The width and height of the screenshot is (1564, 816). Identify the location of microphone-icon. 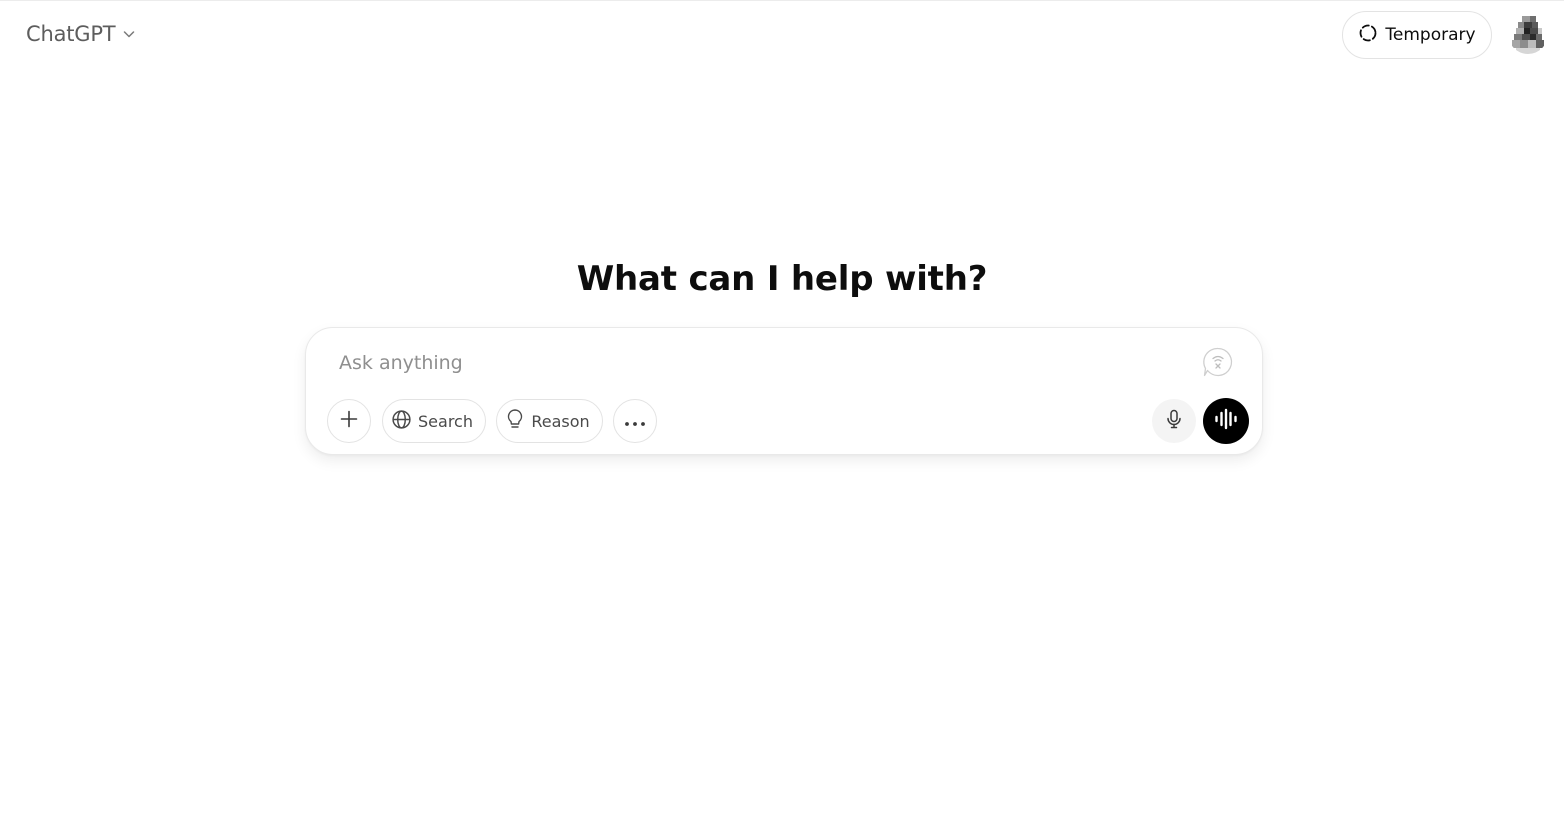
(1174, 421).